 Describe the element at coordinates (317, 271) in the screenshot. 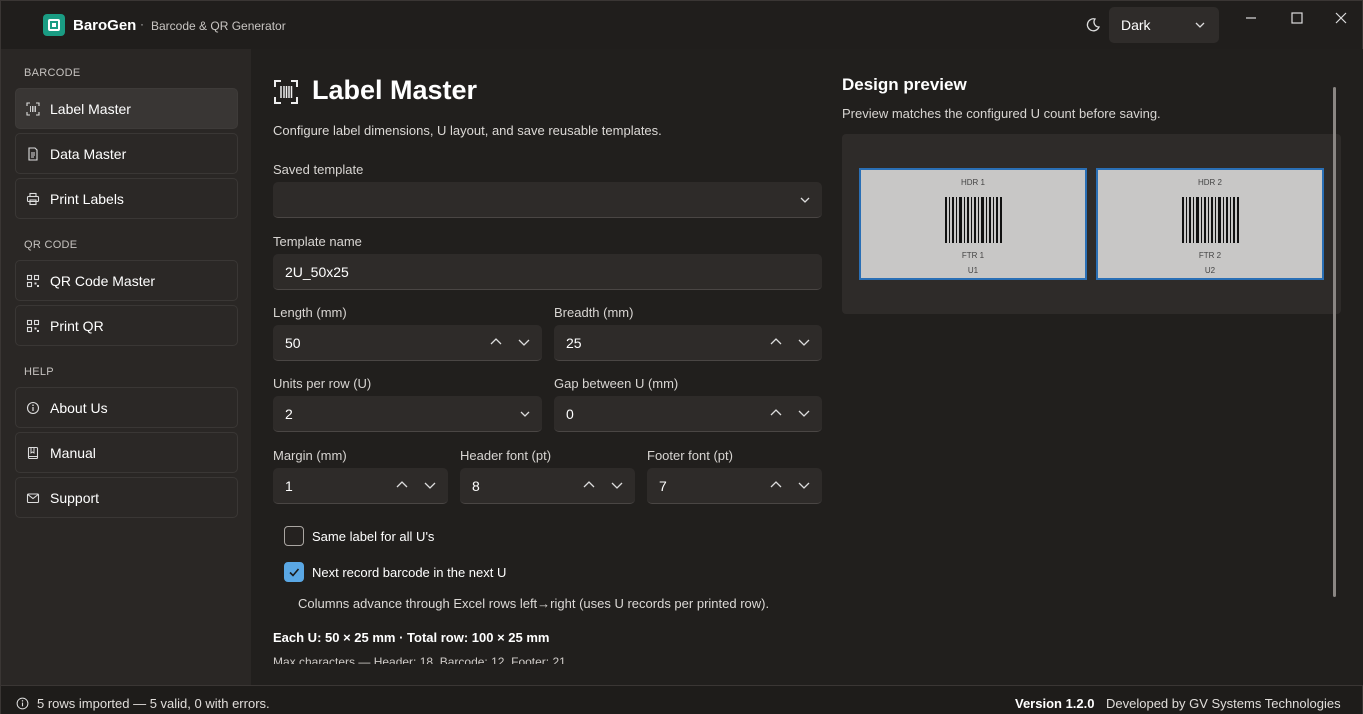

I see `template-name-value: 2U_50x25` at that location.